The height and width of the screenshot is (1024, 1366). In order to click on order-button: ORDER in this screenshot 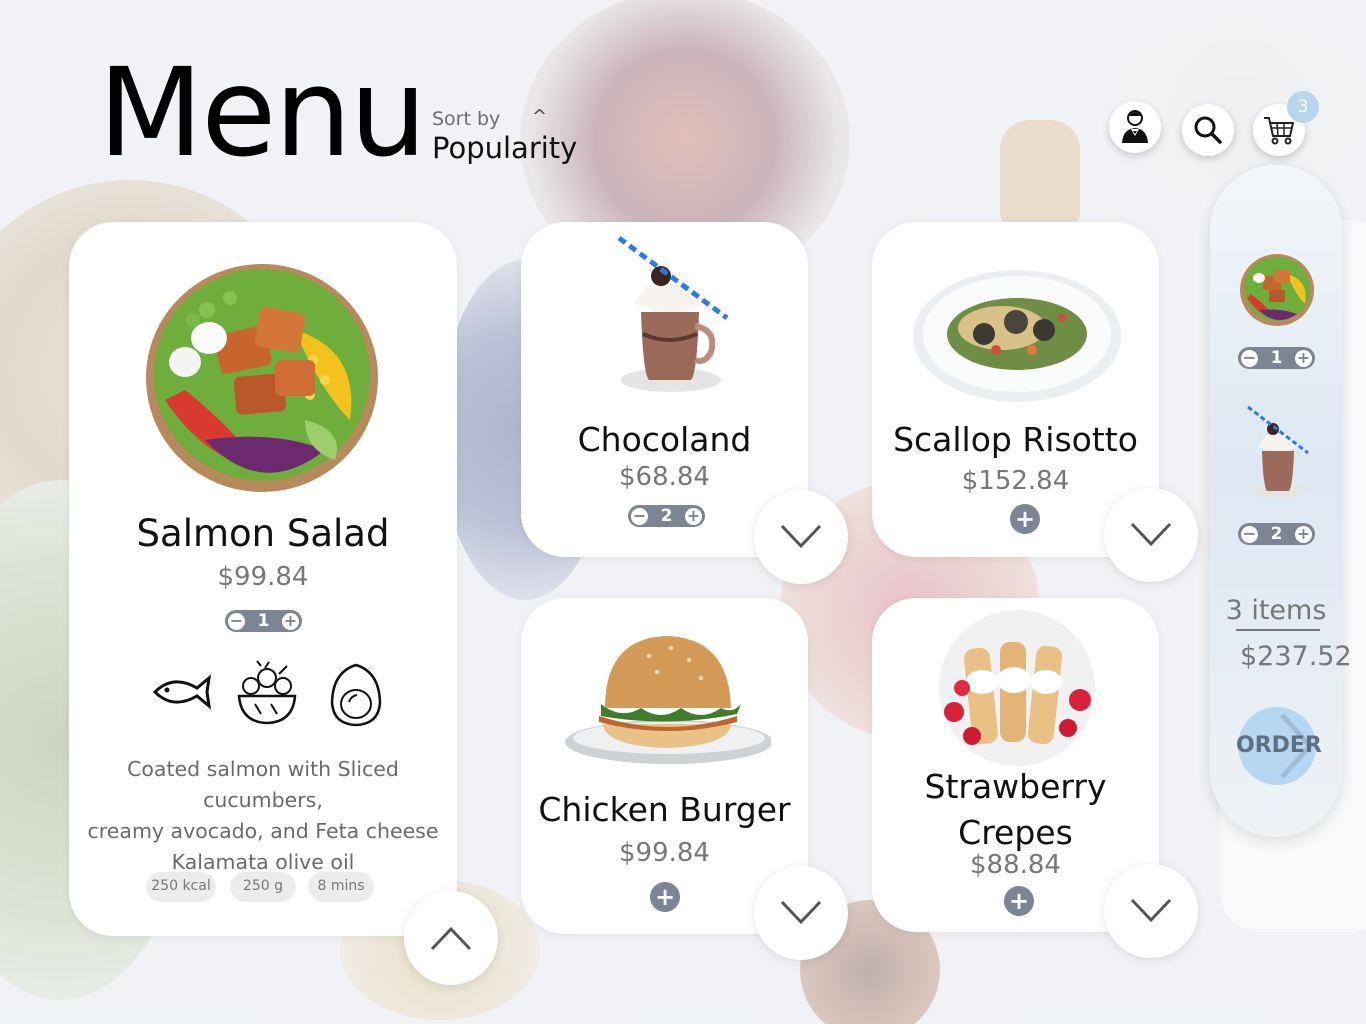, I will do `click(1279, 746)`.